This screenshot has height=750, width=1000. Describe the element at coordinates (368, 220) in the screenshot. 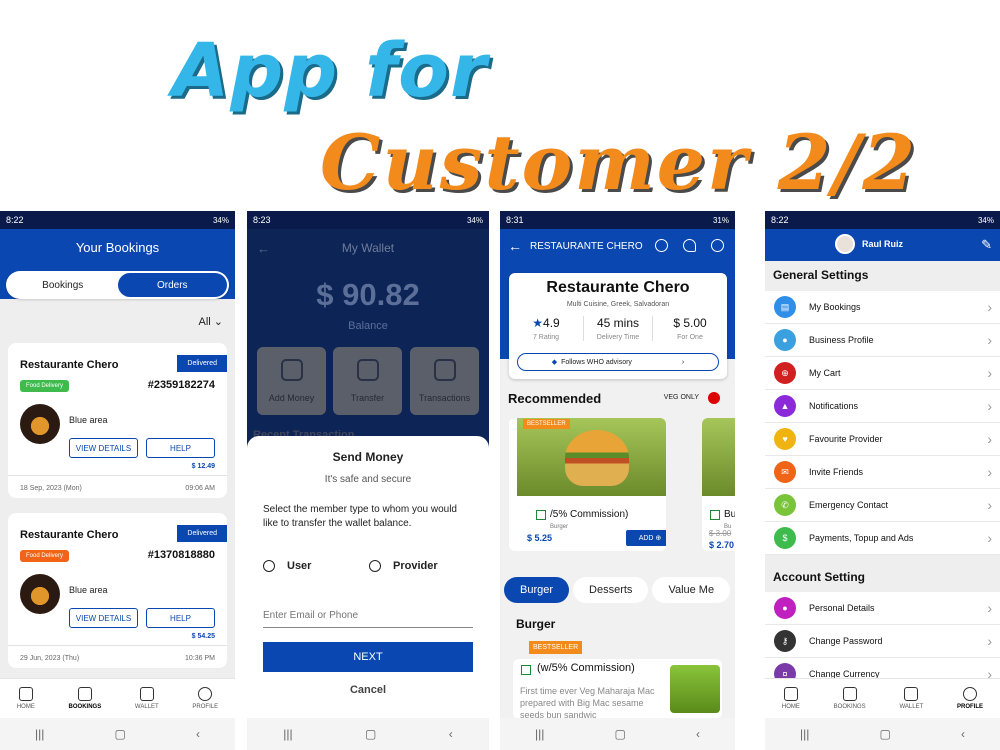

I see `status-bar: 8:23 34%` at that location.